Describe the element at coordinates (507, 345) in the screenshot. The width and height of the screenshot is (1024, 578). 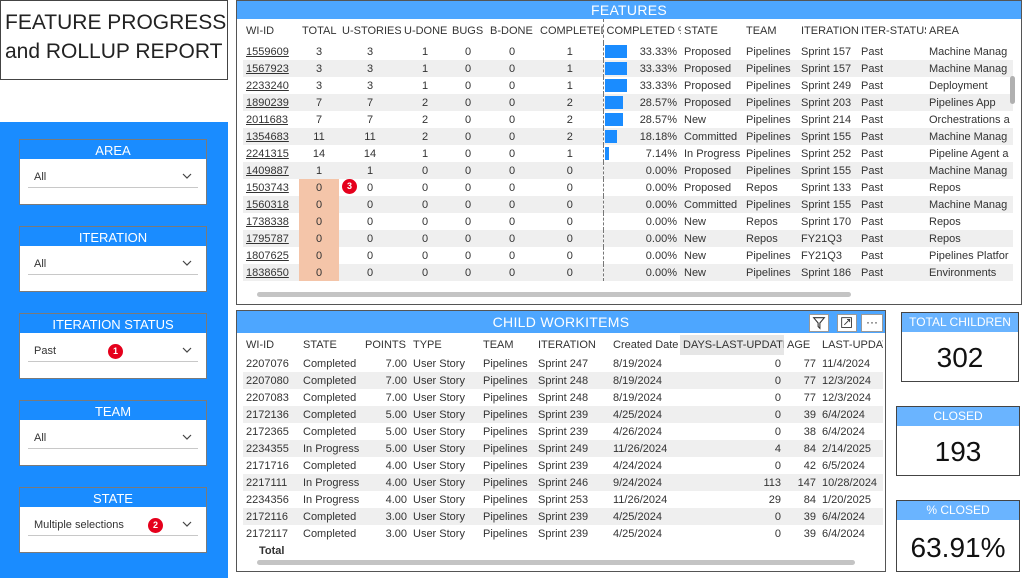
I see `child-col-header: TEAM` at that location.